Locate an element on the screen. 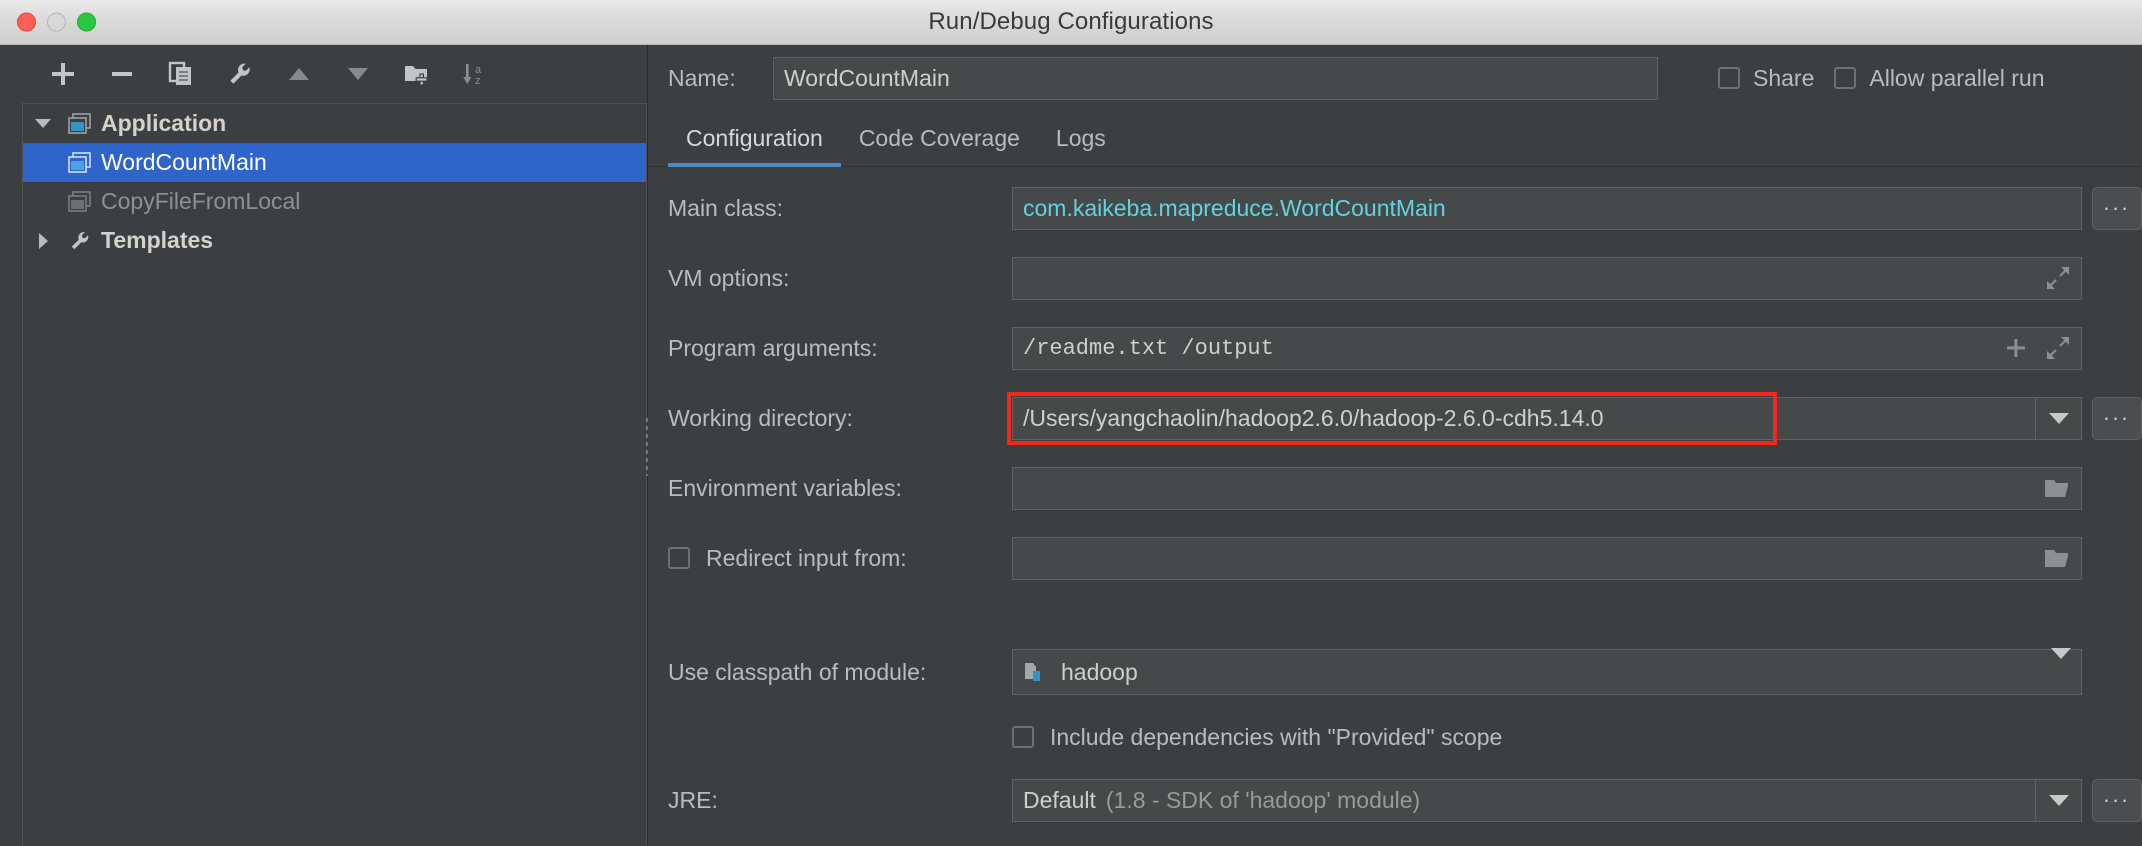 The image size is (2142, 846). redirect-input-from-label: Redirect input from: is located at coordinates (806, 557).